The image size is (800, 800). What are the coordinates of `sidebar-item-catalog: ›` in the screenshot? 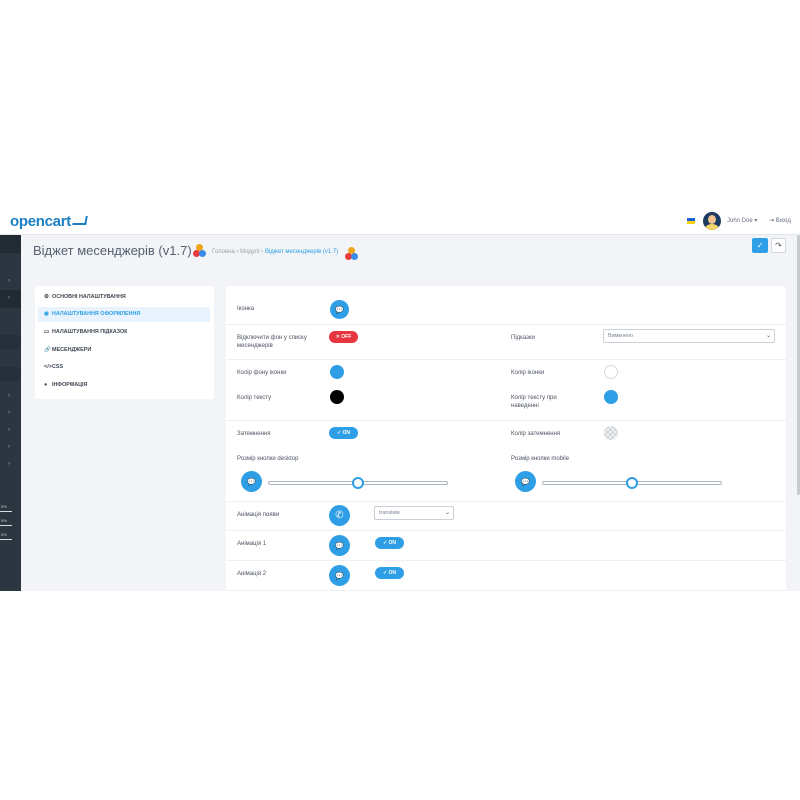 It's located at (10, 282).